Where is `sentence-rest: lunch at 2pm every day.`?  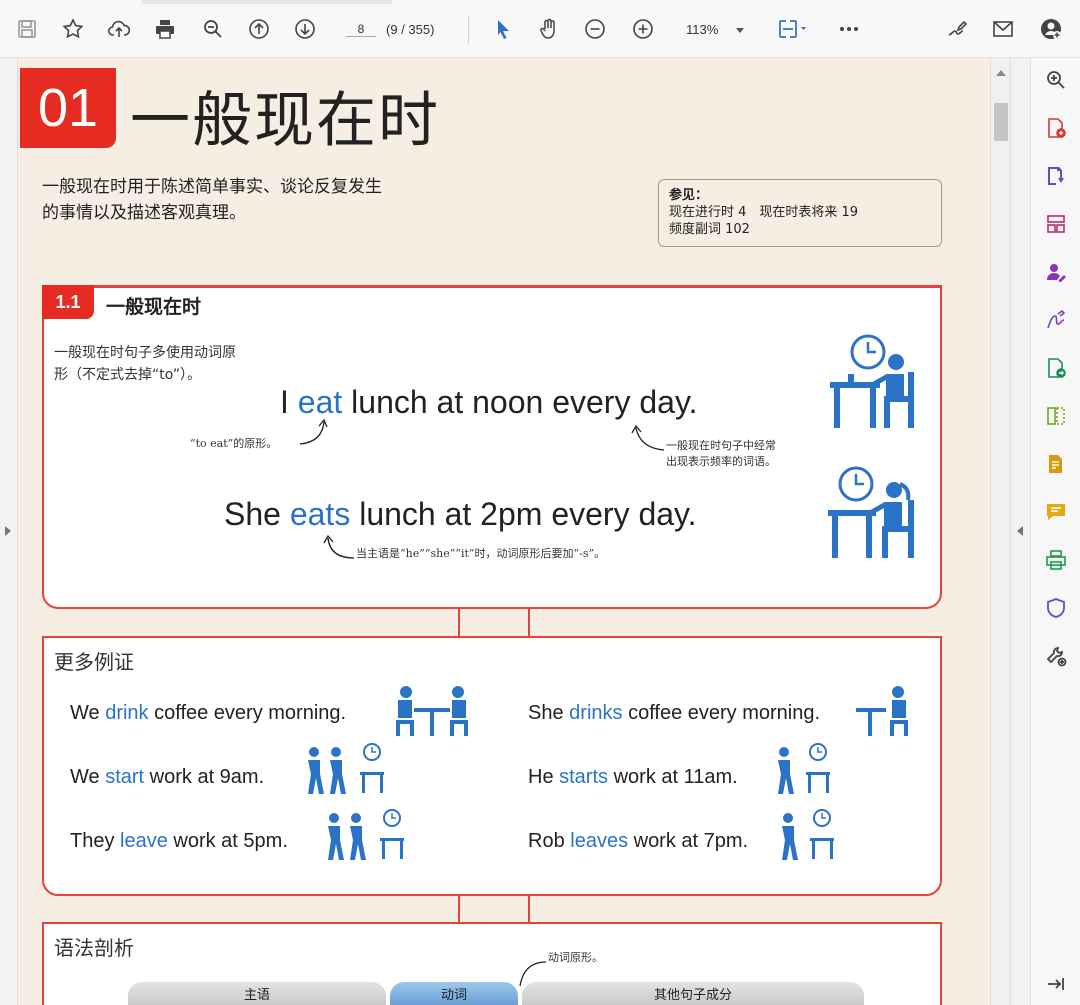 sentence-rest: lunch at 2pm every day. is located at coordinates (523, 514).